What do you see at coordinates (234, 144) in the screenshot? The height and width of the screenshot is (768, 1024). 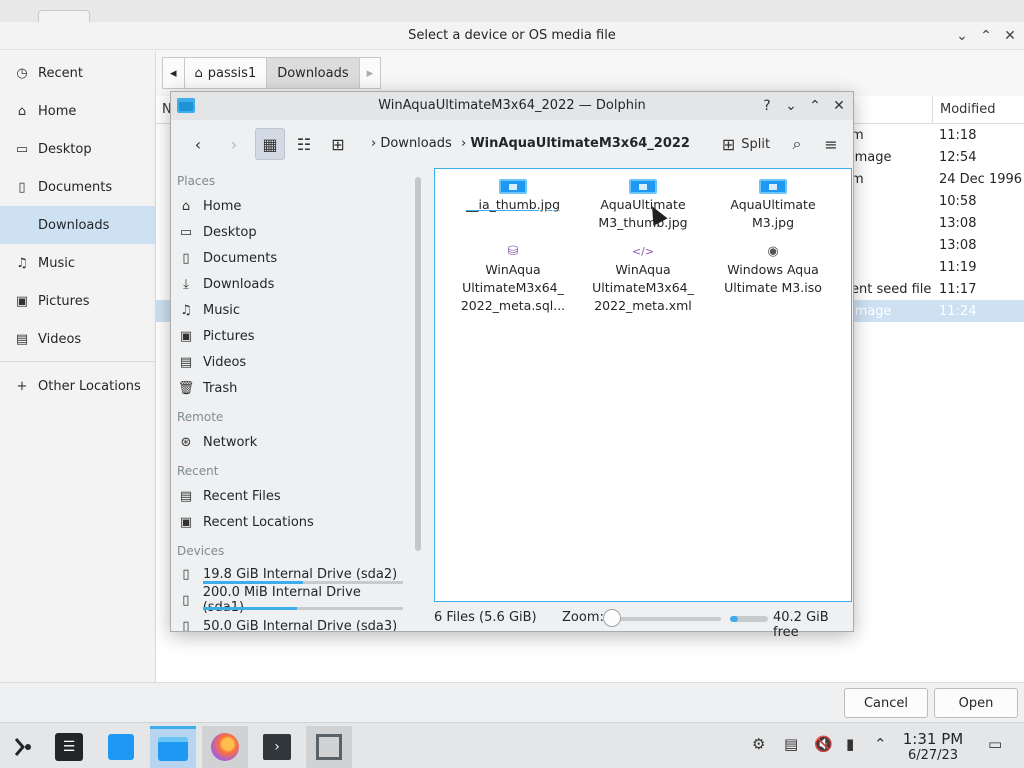 I see `forward-button: ›` at bounding box center [234, 144].